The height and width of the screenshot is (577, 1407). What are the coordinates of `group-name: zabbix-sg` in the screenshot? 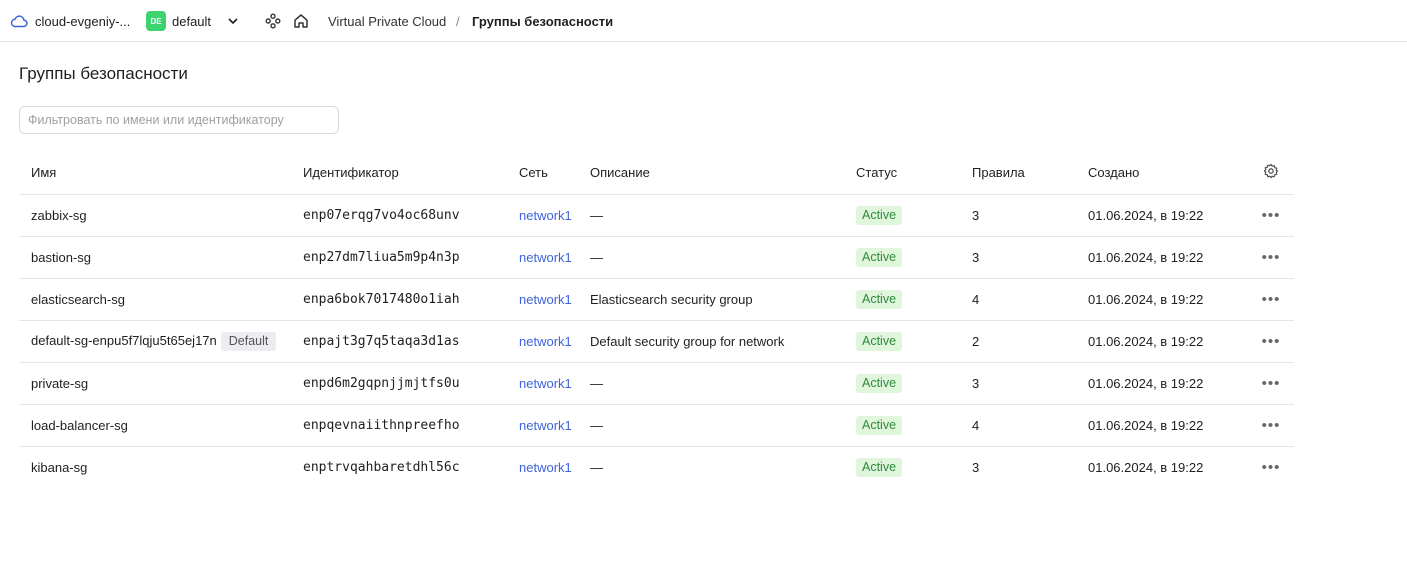 It's located at (59, 215).